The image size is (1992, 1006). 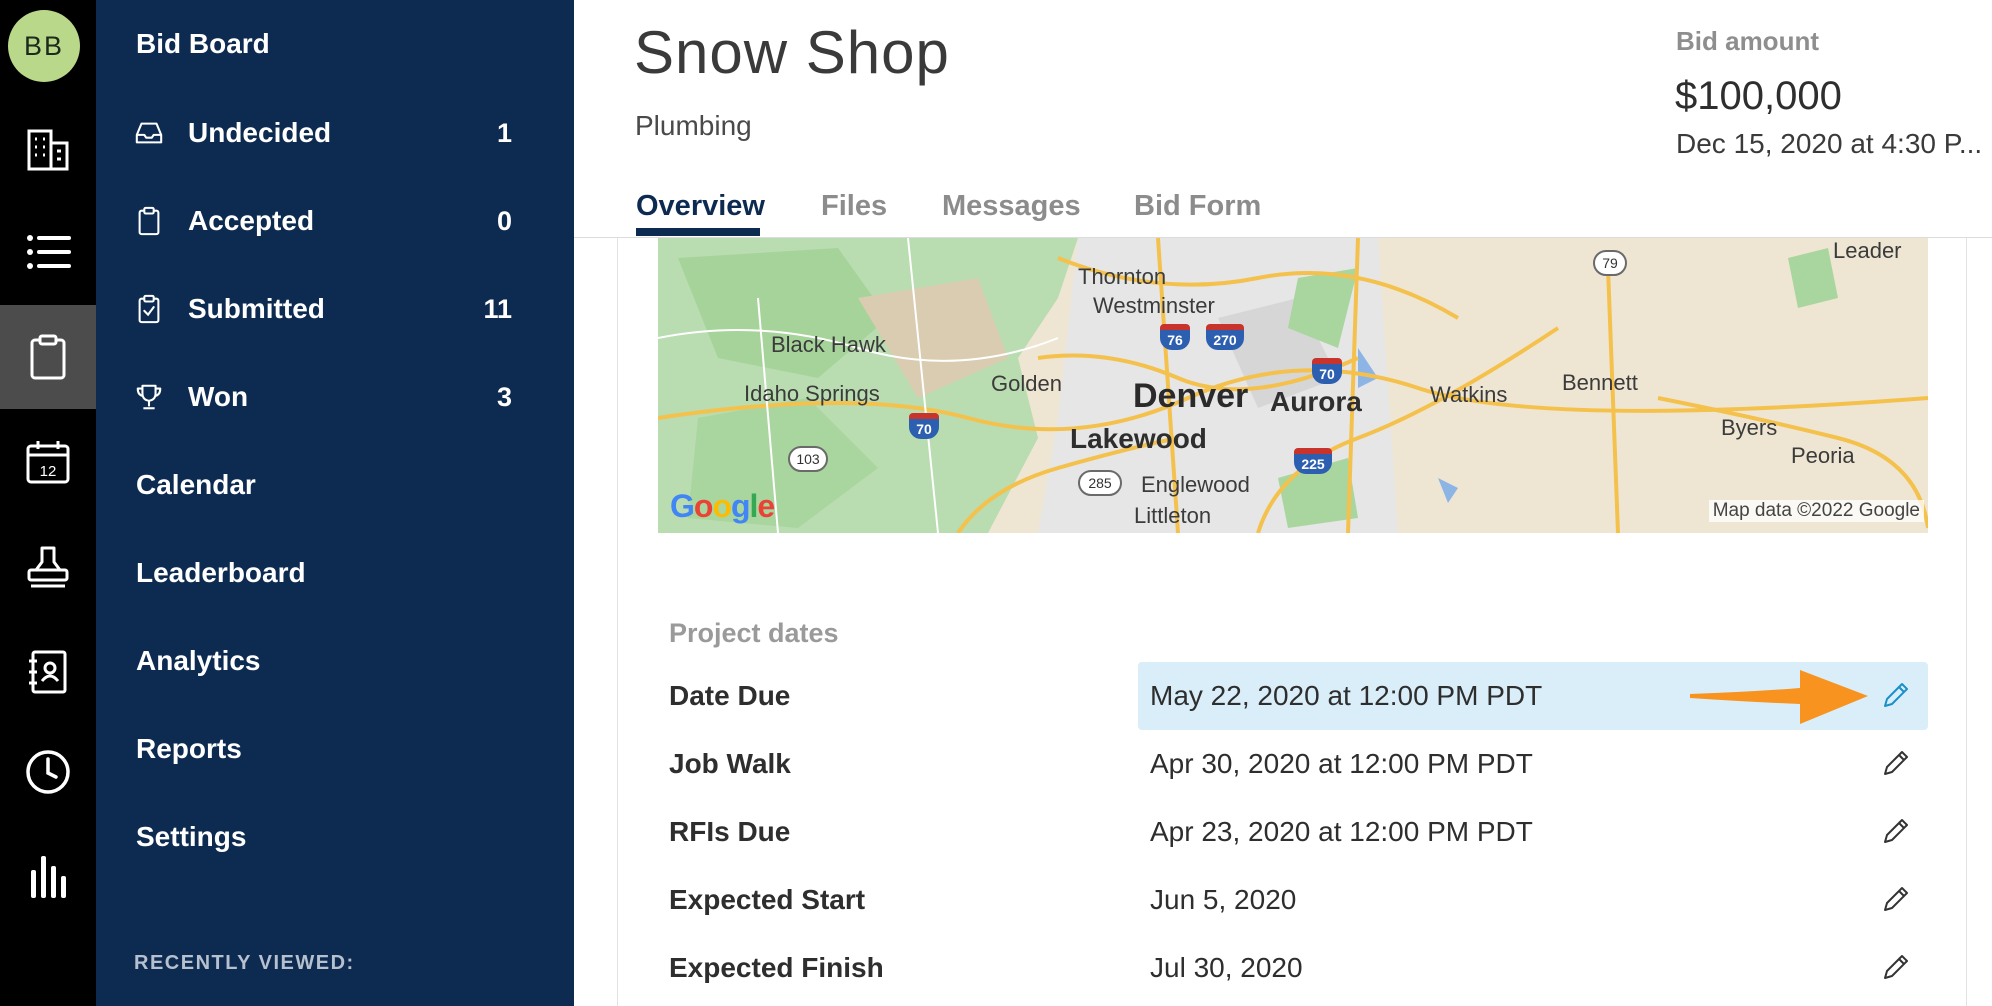 I want to click on map-label-westminster: Westminster, so click(x=1154, y=305).